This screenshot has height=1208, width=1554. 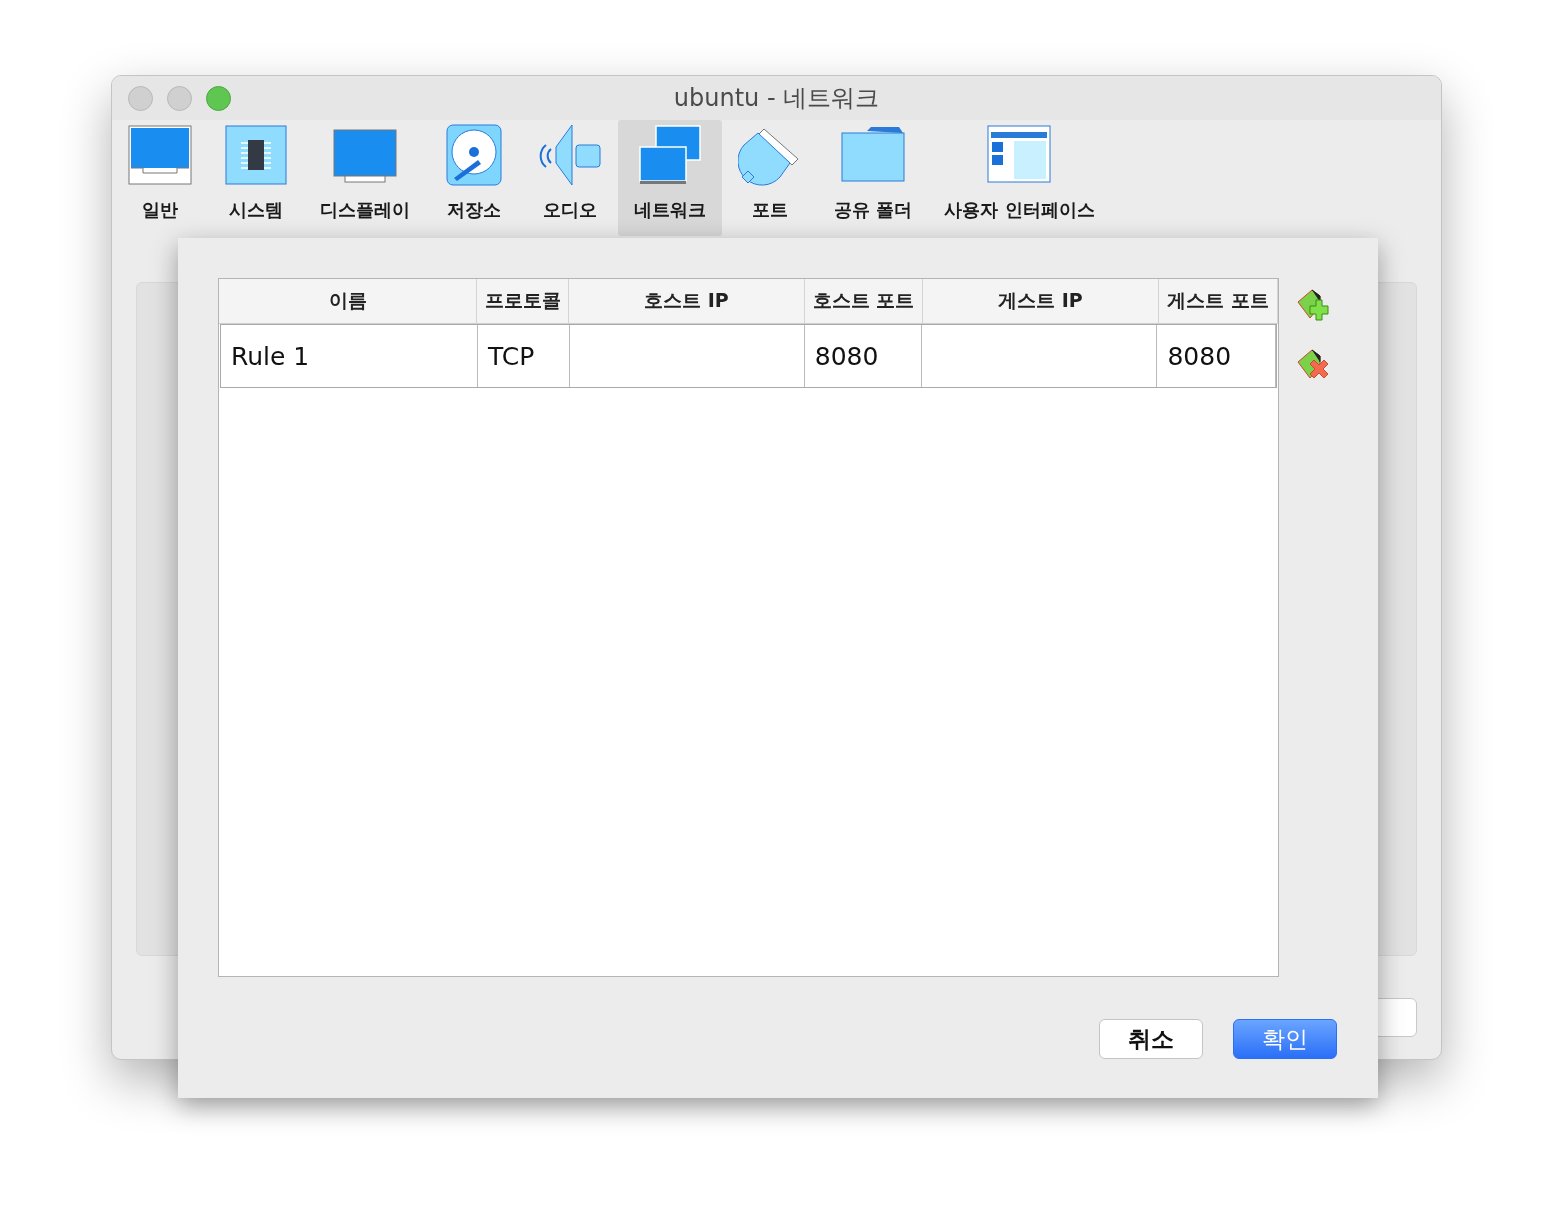 I want to click on window-title: ubuntu - 네트워크, so click(x=776, y=98).